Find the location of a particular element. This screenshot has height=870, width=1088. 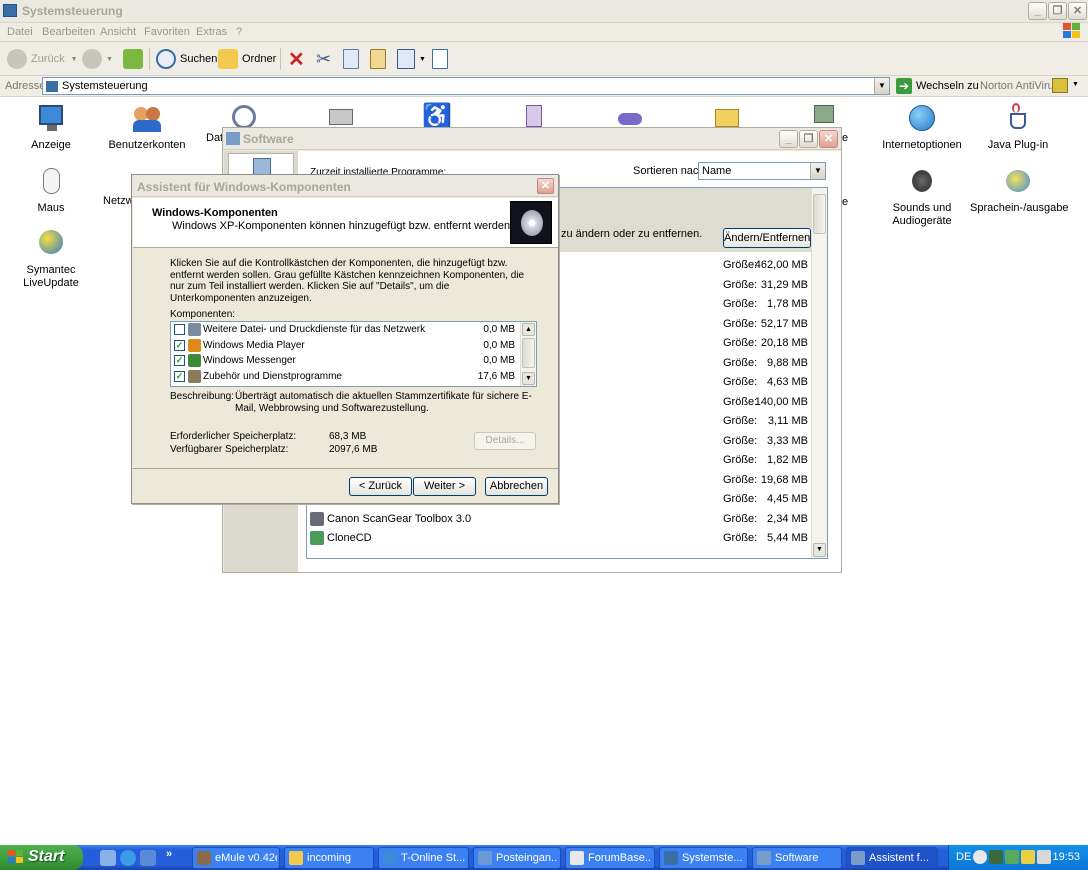

components-scrollbar: ▲ ▼ is located at coordinates (528, 354).